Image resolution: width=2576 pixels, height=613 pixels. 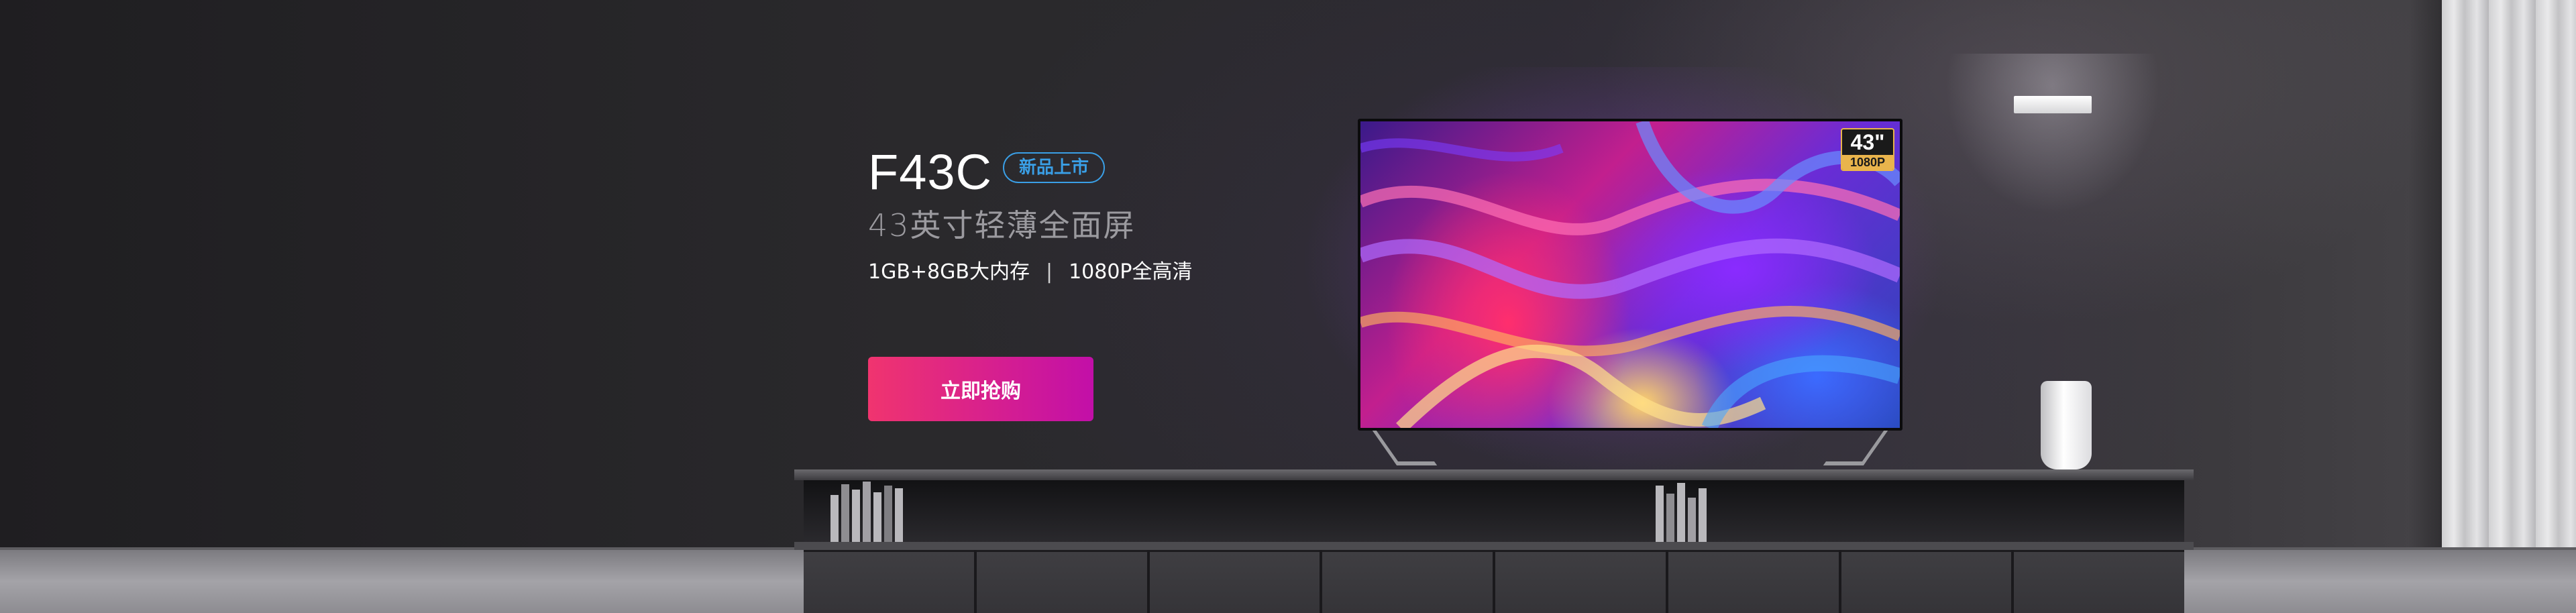 I want to click on tv-size-badge: 43" 1080P, so click(x=1867, y=149).